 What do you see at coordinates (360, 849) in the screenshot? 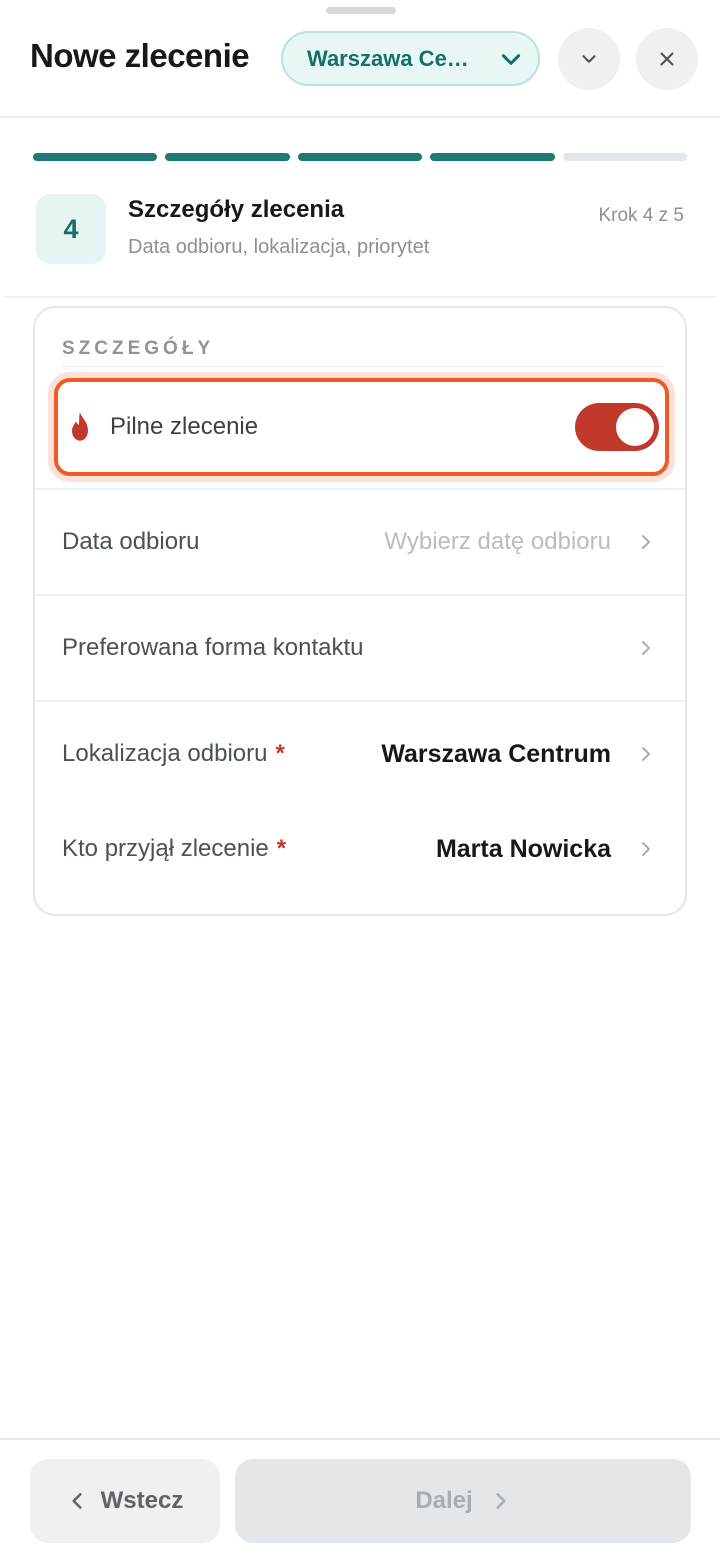
I see `received-by-row: Kto przyjął zlecenie * Marta Nowicka` at bounding box center [360, 849].